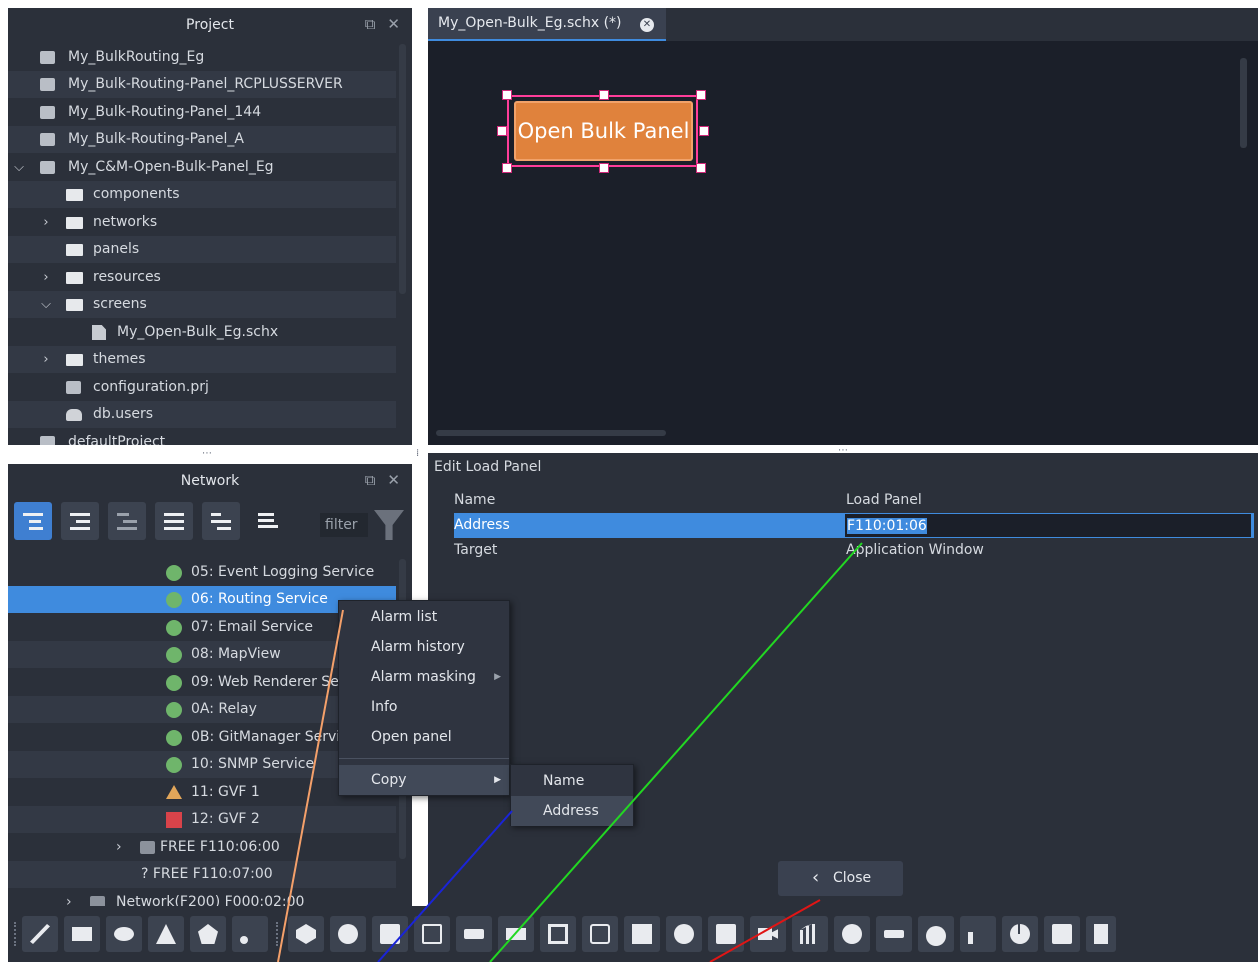  Describe the element at coordinates (445, 886) in the screenshot. I see `annotation-line-blue` at that location.